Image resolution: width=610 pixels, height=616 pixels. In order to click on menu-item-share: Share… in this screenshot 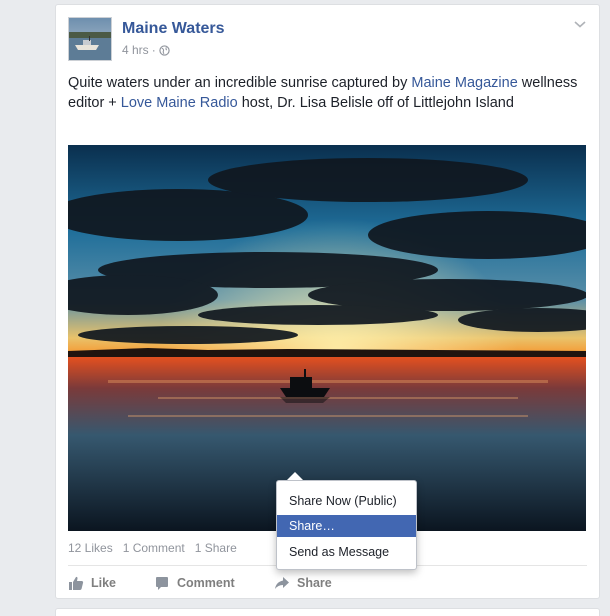, I will do `click(346, 526)`.